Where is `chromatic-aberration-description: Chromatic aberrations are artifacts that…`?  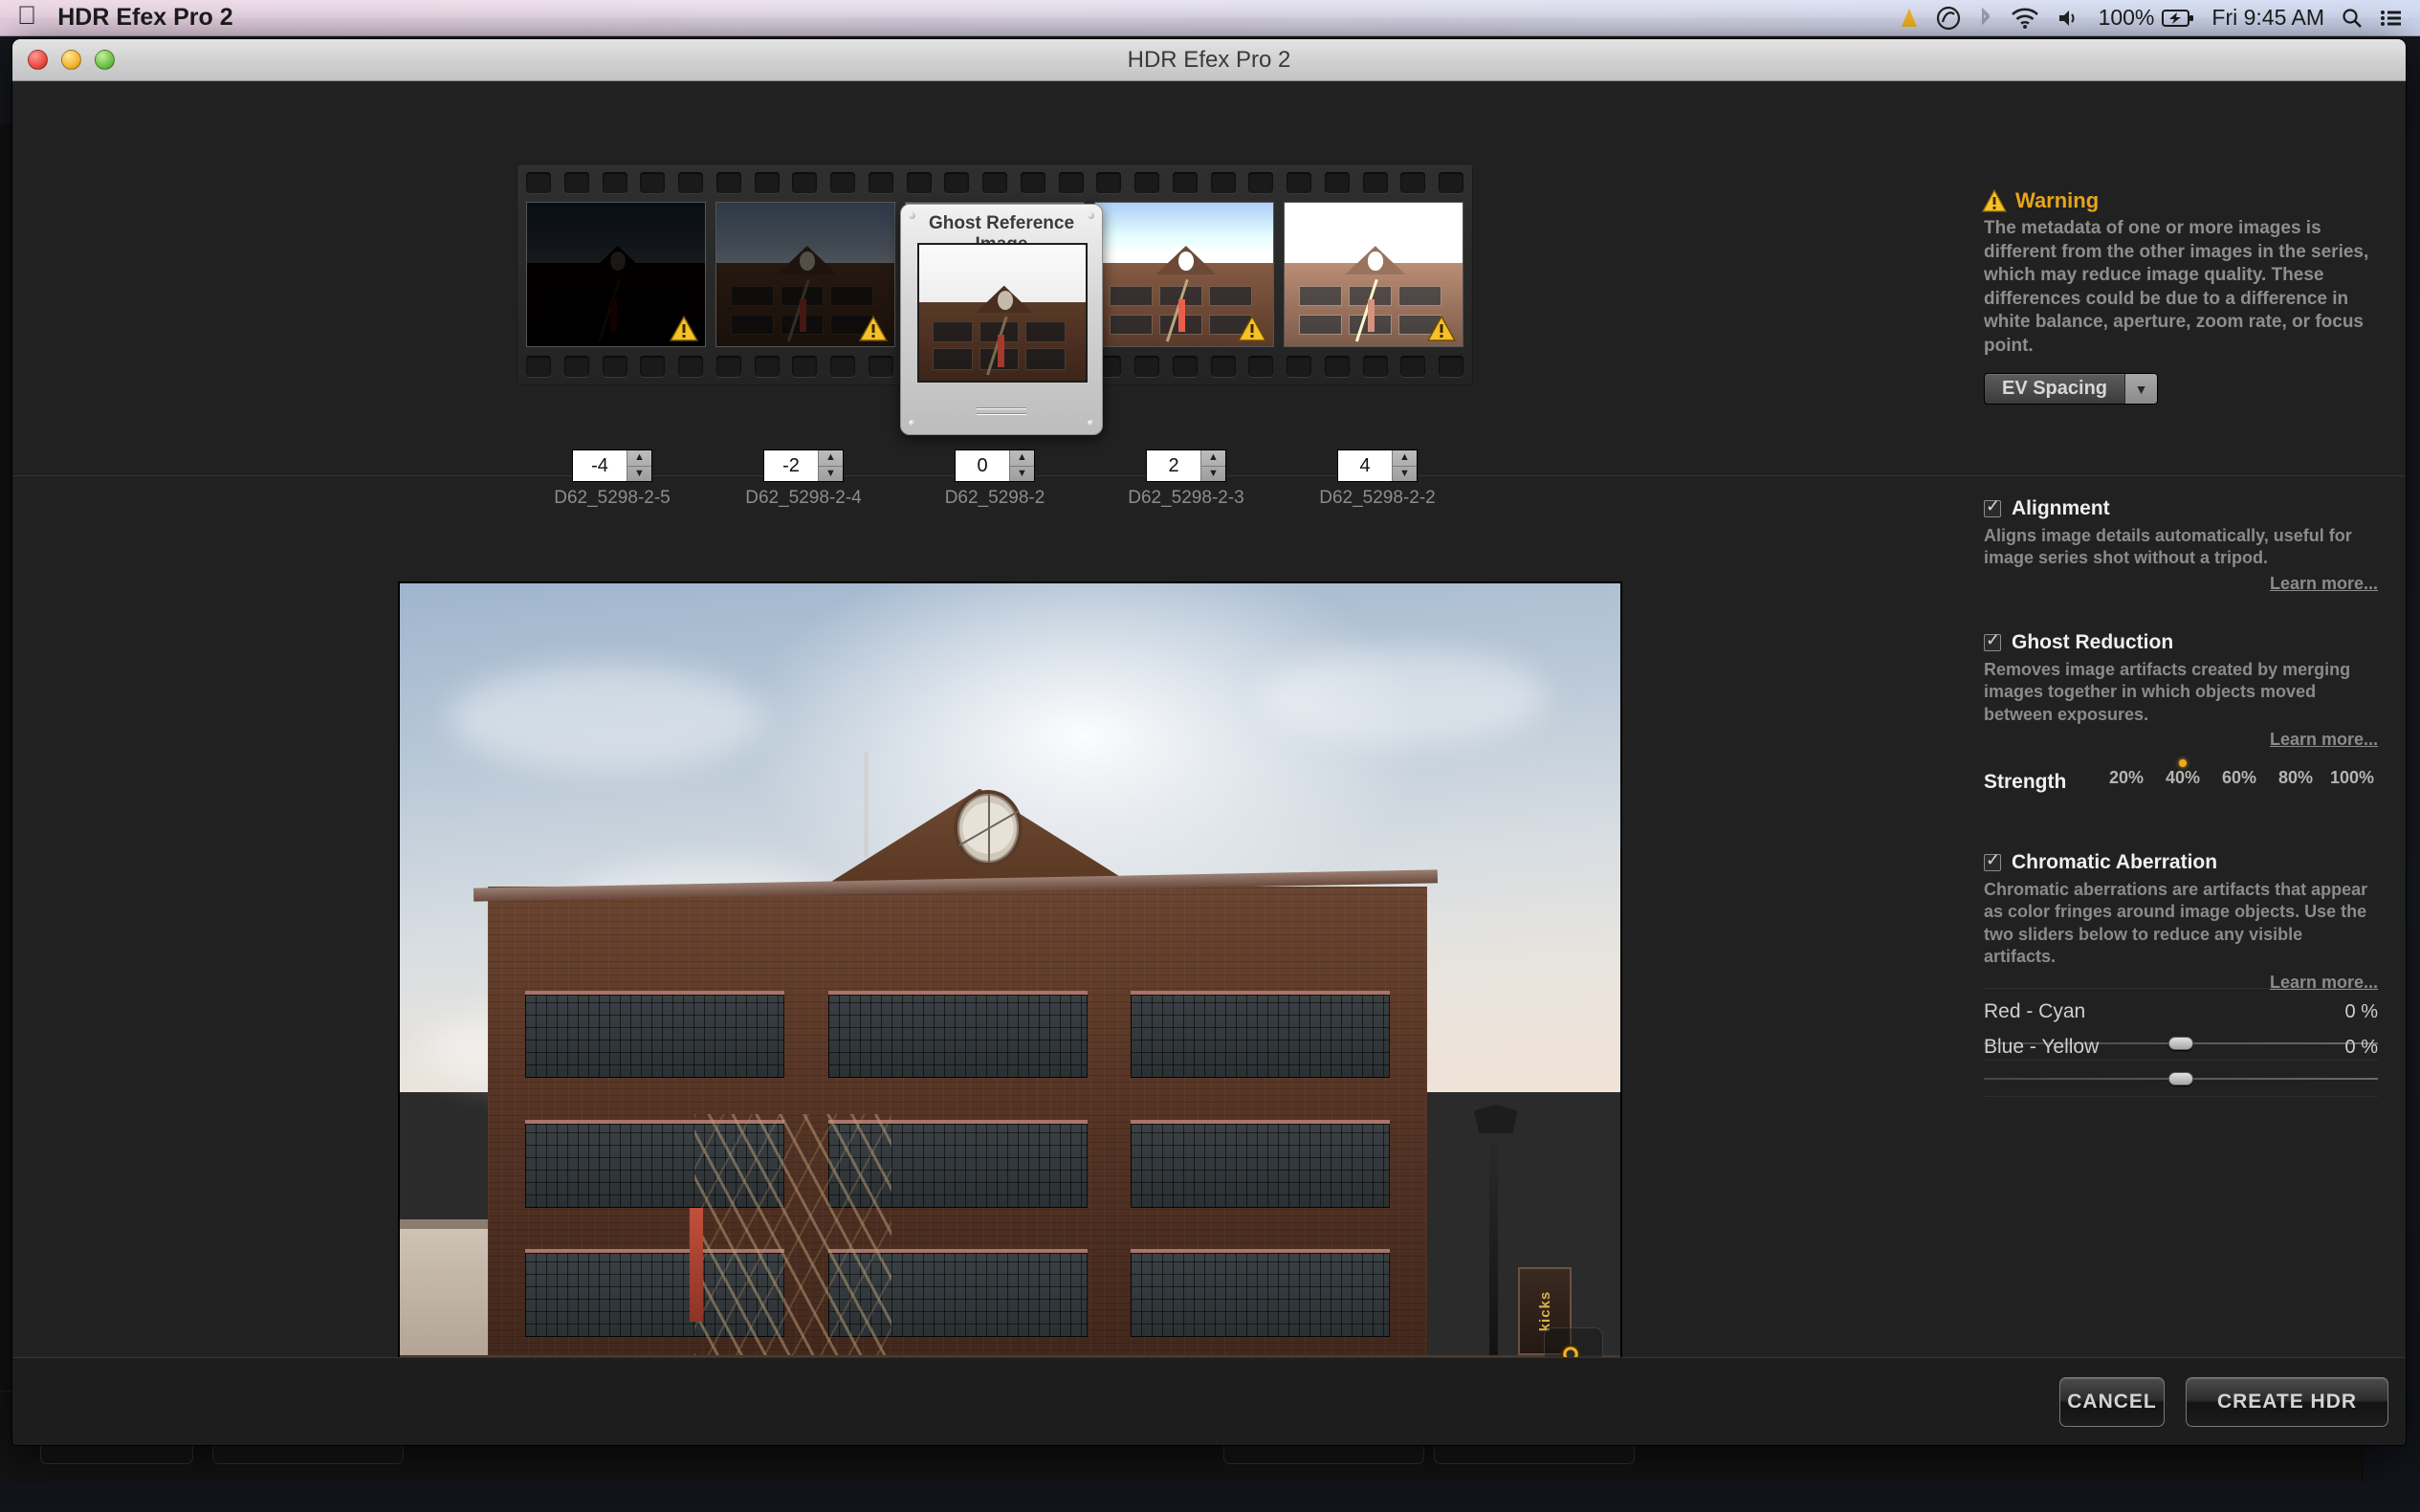
chromatic-aberration-description: Chromatic aberrations are artifacts that… is located at coordinates (2176, 923).